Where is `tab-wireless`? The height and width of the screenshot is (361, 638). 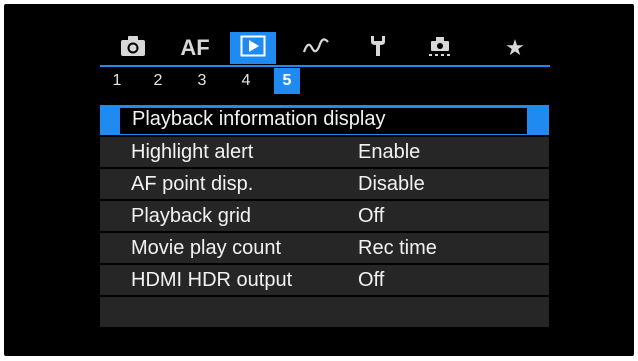
tab-wireless is located at coordinates (316, 48).